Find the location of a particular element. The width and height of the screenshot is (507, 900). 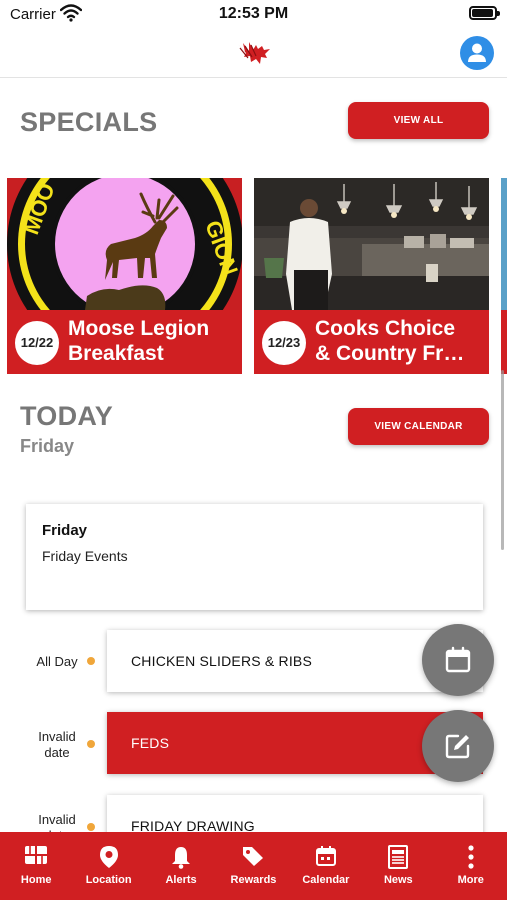

tab-location: Location is located at coordinates (108, 866).